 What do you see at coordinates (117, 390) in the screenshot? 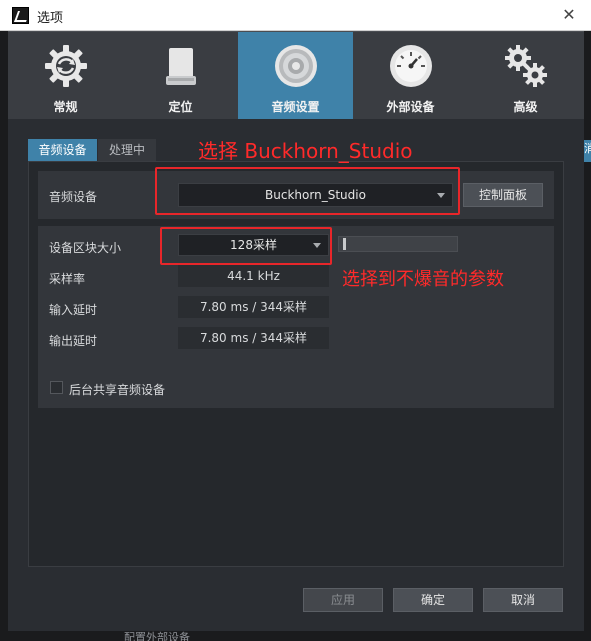
I see `share-device-label: 后台共享音频设备` at bounding box center [117, 390].